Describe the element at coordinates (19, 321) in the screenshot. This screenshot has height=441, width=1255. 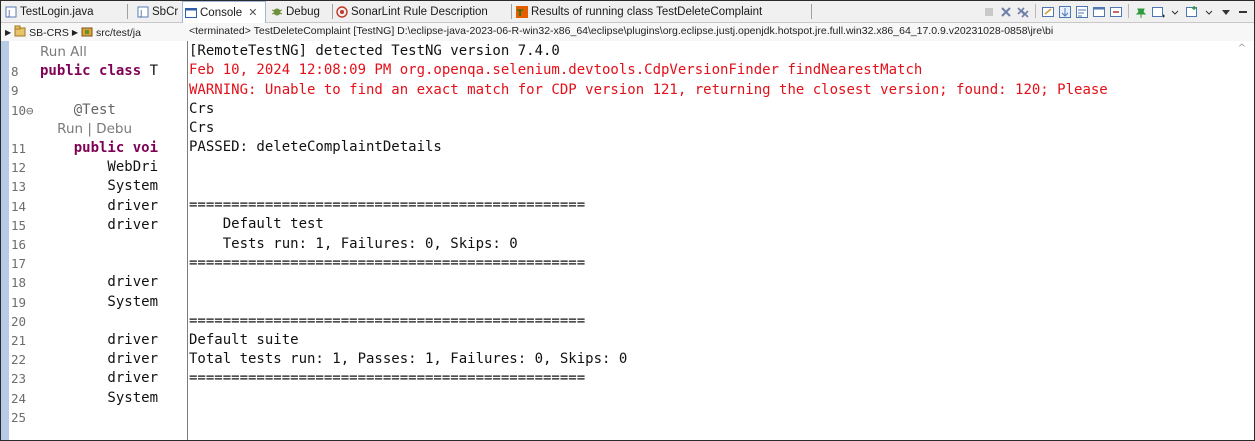
I see `line-number: 20` at that location.